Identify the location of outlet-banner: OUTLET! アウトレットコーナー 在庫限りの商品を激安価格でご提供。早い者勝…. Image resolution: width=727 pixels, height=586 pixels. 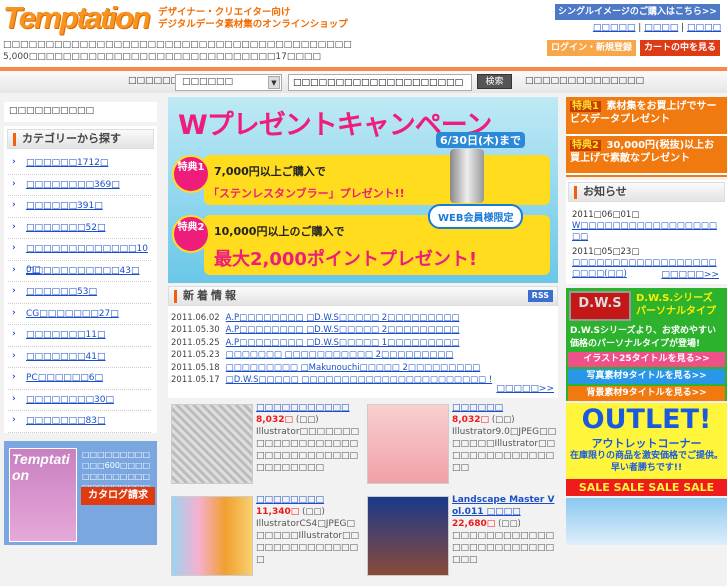
(646, 449).